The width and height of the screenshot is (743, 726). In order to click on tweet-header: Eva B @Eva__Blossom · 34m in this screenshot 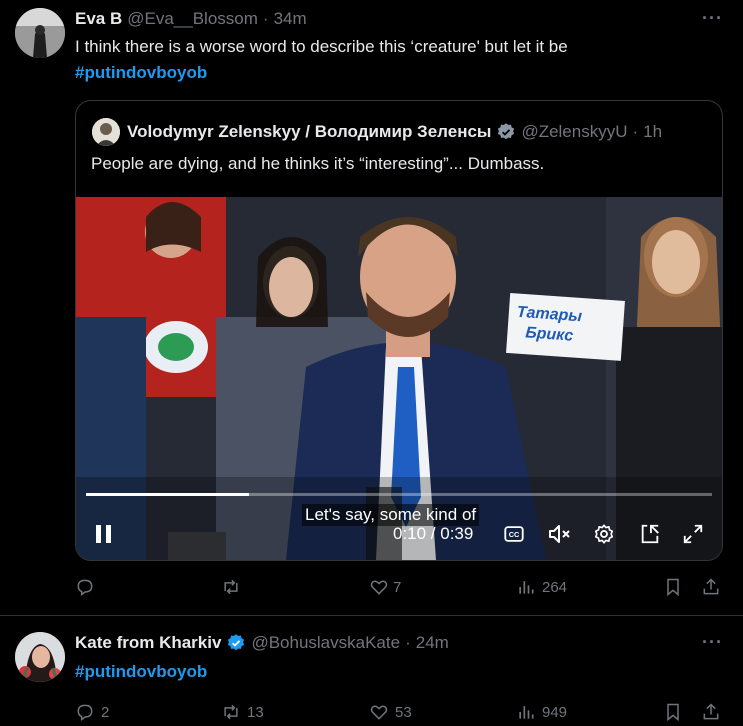, I will do `click(191, 19)`.